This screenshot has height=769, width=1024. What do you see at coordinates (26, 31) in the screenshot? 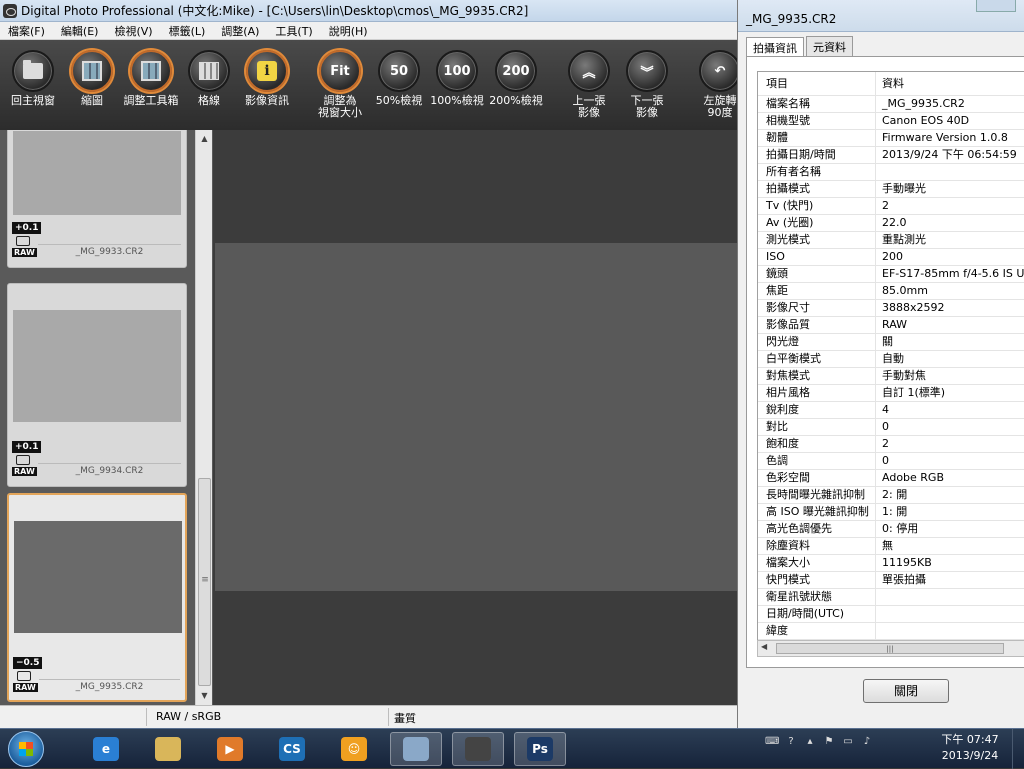
I see `menu-item-0: 檔案(F)` at bounding box center [26, 31].